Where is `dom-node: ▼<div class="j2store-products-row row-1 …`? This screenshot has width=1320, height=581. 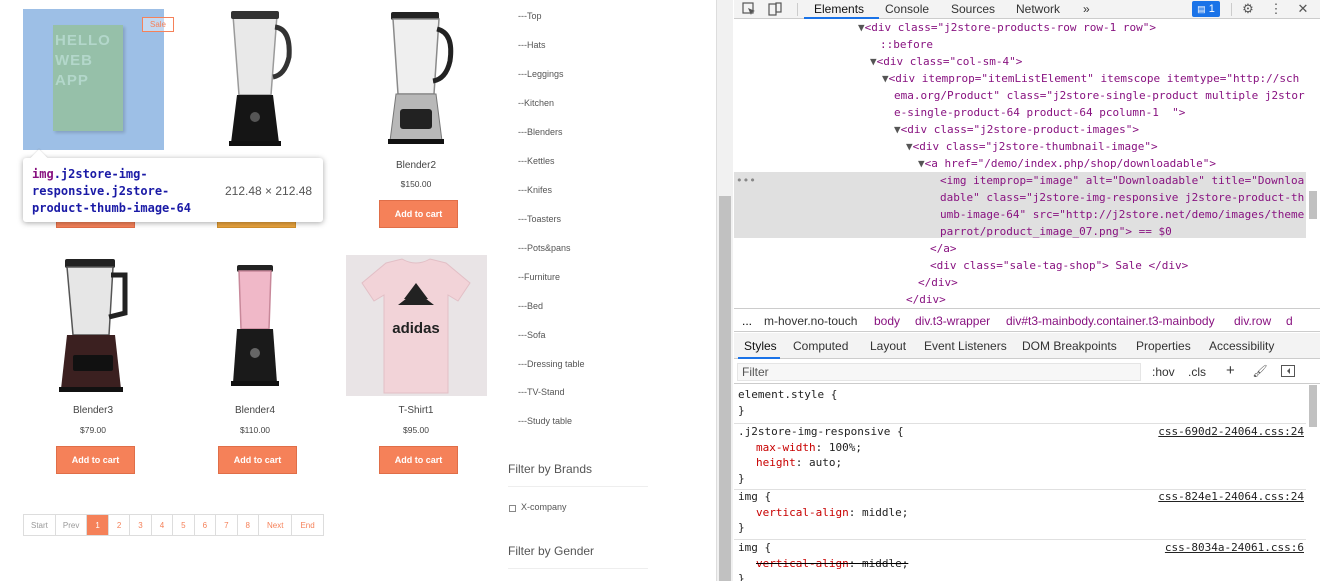 dom-node: ▼<div class="j2store-products-row row-1 … is located at coordinates (1007, 27).